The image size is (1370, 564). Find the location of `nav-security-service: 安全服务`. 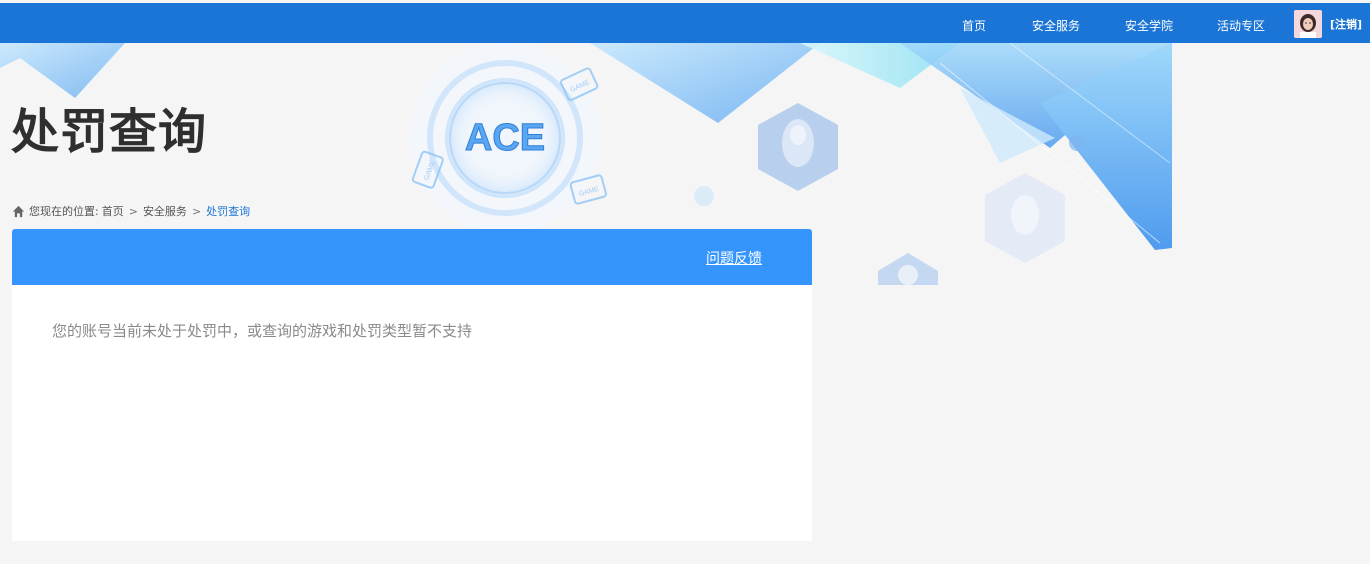

nav-security-service: 安全服务 is located at coordinates (1056, 25).